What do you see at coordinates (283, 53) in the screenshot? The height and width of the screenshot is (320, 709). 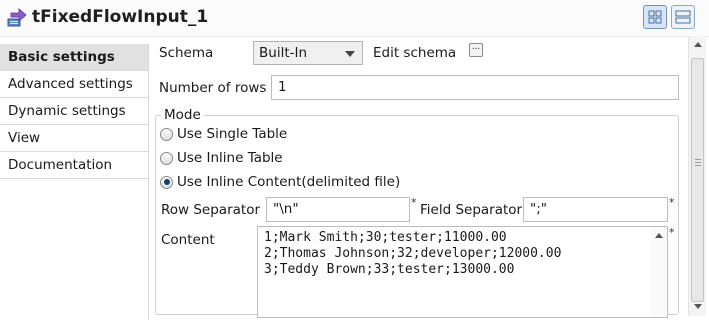 I see `schema-selected-value: Built-In` at bounding box center [283, 53].